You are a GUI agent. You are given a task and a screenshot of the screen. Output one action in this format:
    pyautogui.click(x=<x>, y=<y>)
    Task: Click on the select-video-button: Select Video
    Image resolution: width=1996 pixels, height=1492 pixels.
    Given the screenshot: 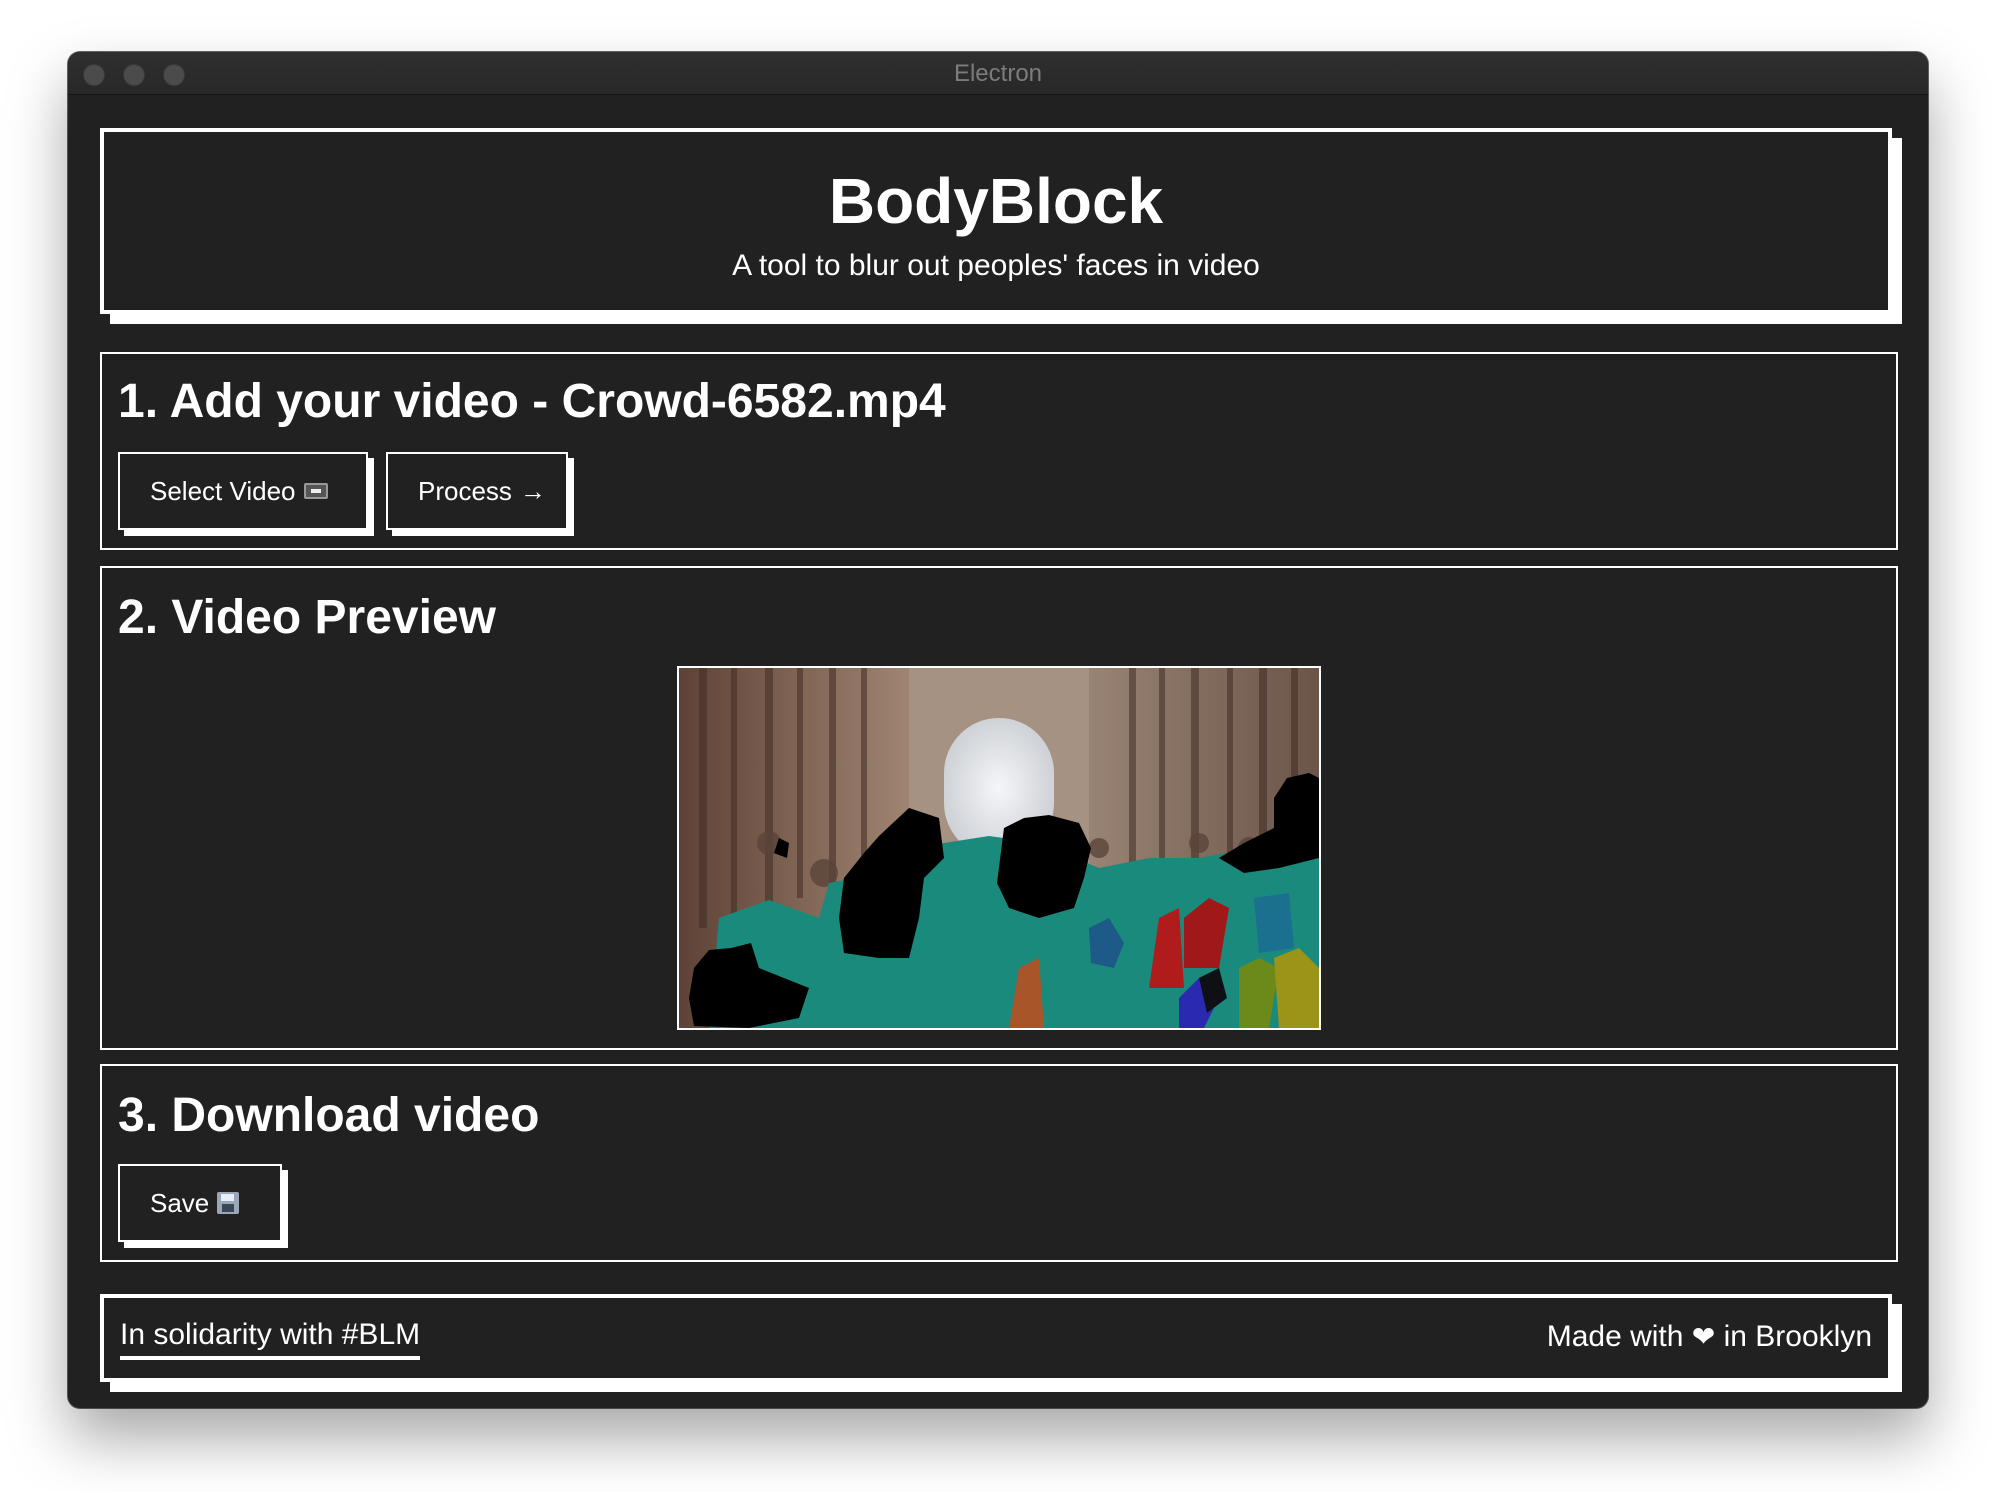 What is the action you would take?
    pyautogui.click(x=243, y=491)
    